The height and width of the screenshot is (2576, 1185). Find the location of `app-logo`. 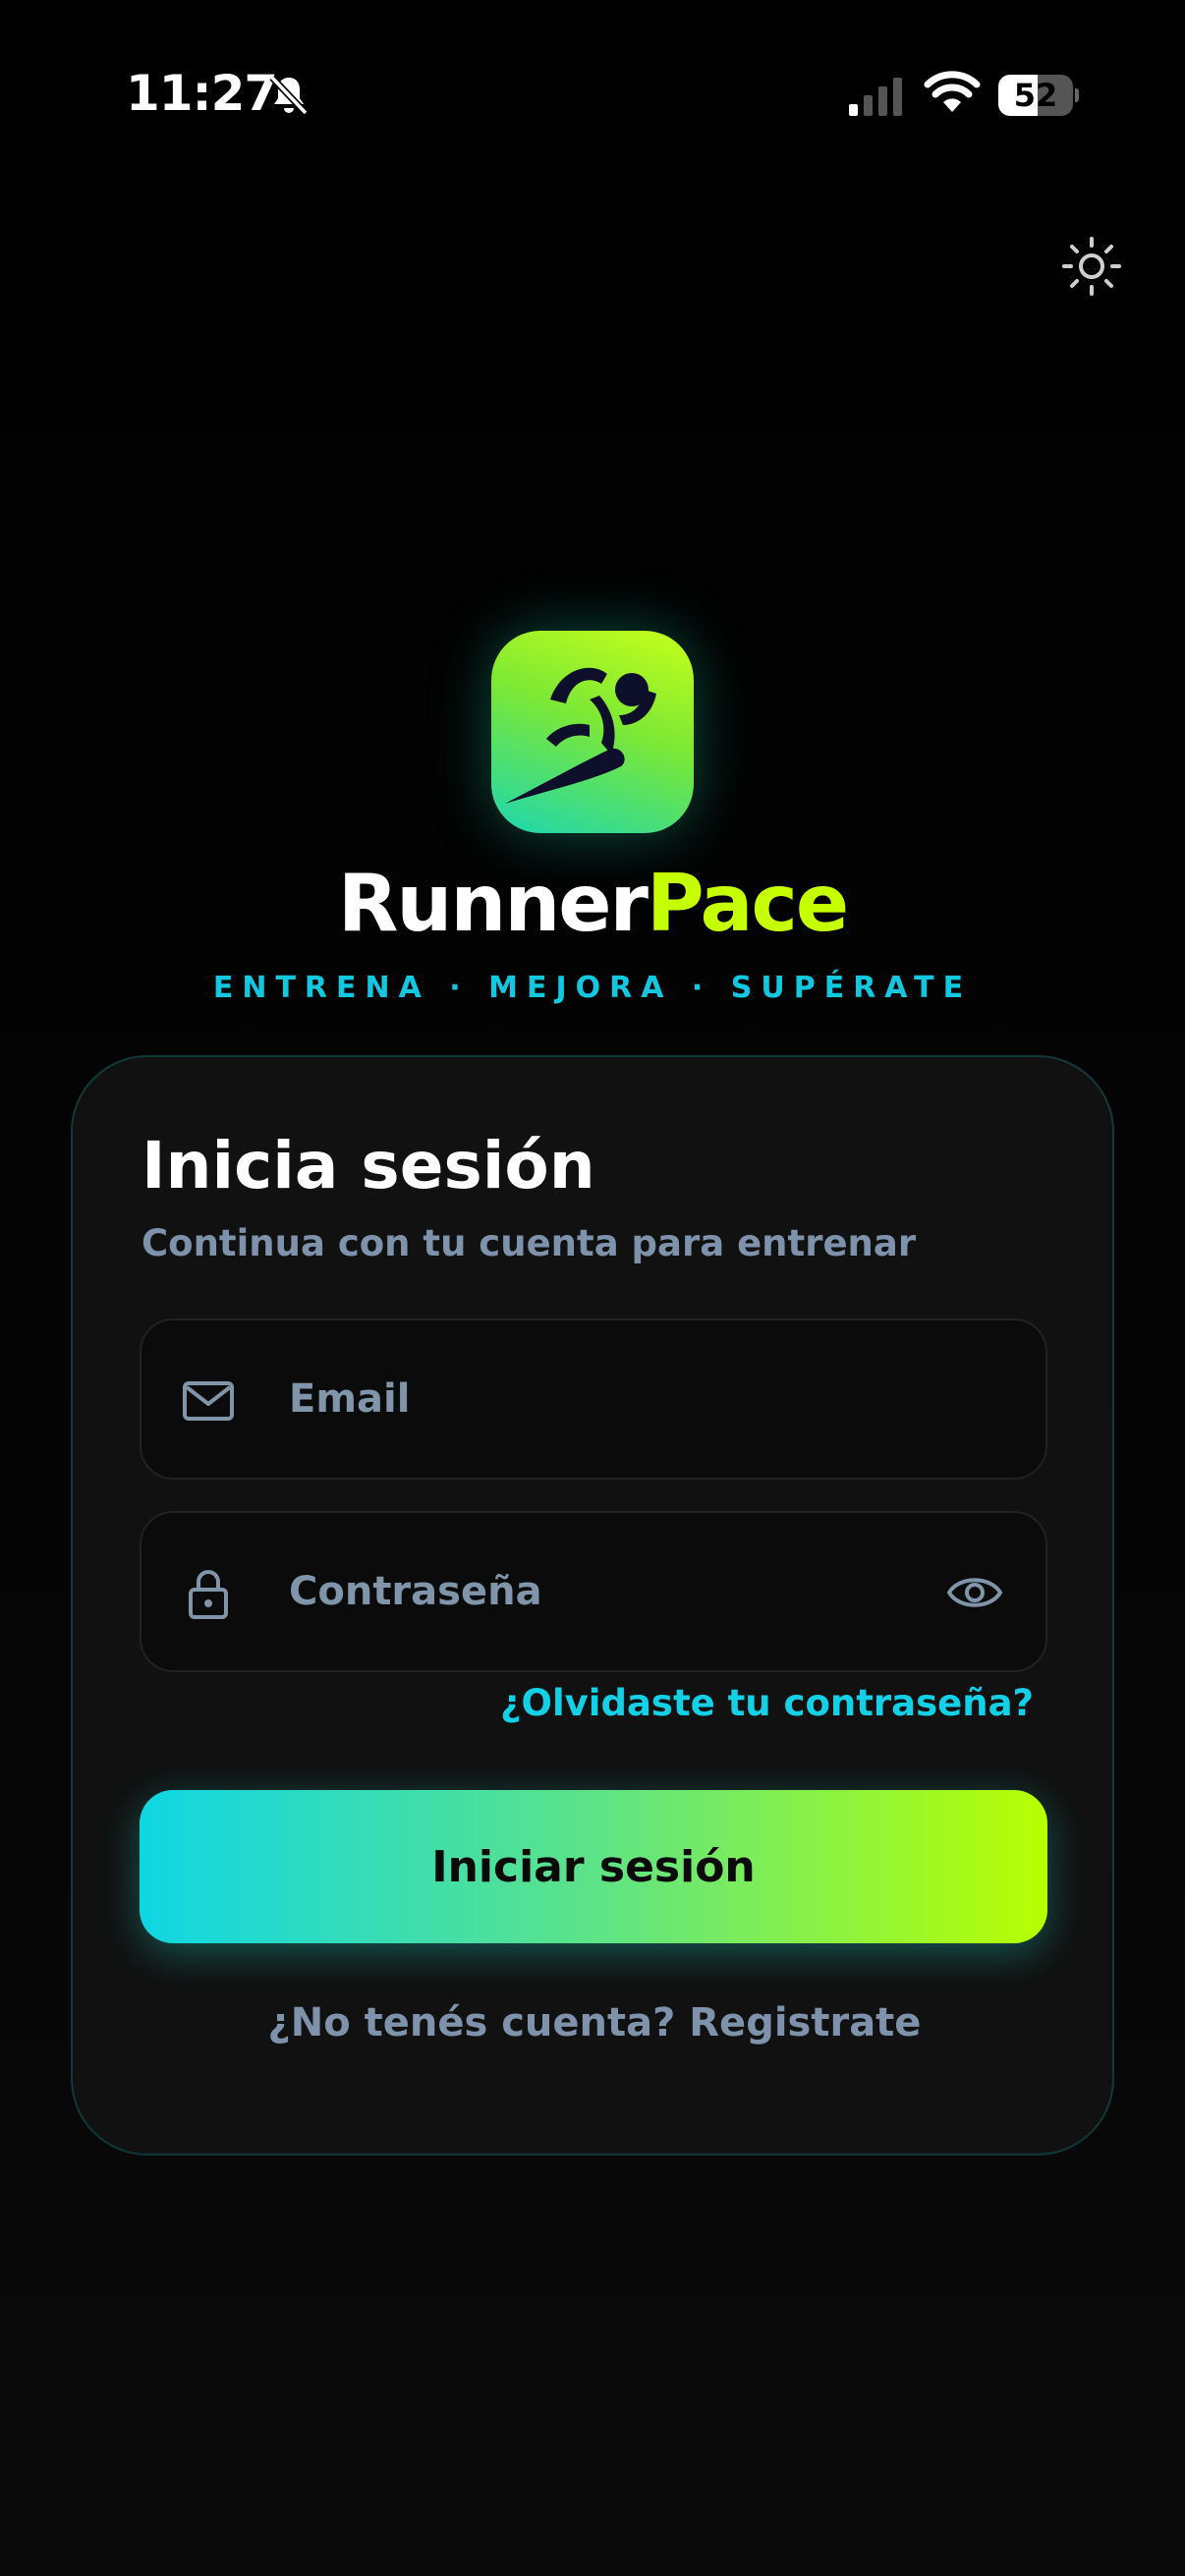

app-logo is located at coordinates (592, 732).